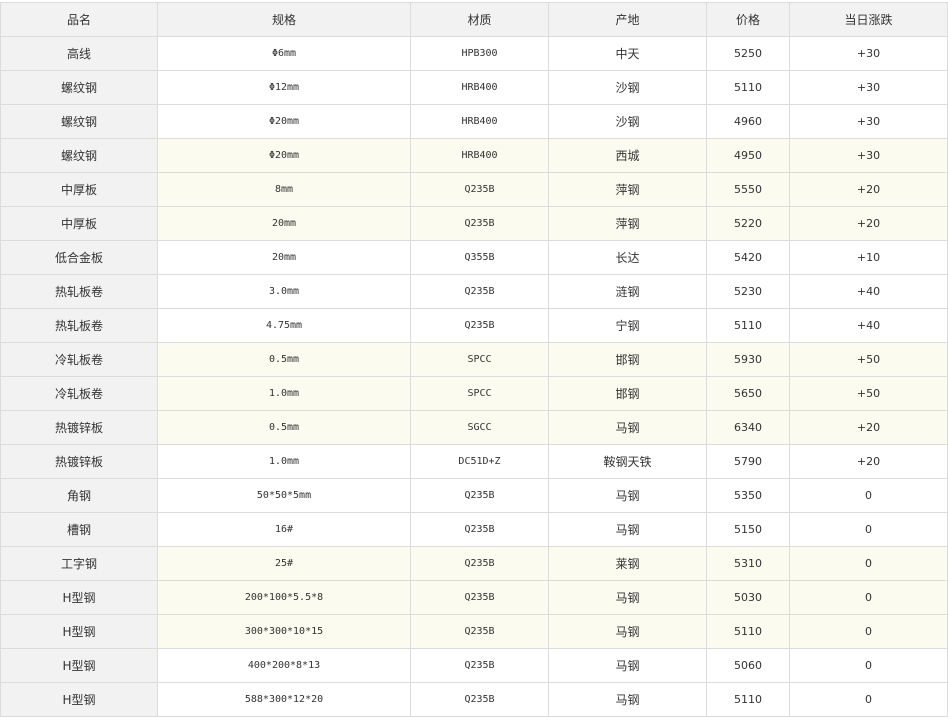 Image resolution: width=948 pixels, height=720 pixels. I want to click on table-header-row: 品名 规格 材质 产地 价格 当日涨跌, so click(474, 19).